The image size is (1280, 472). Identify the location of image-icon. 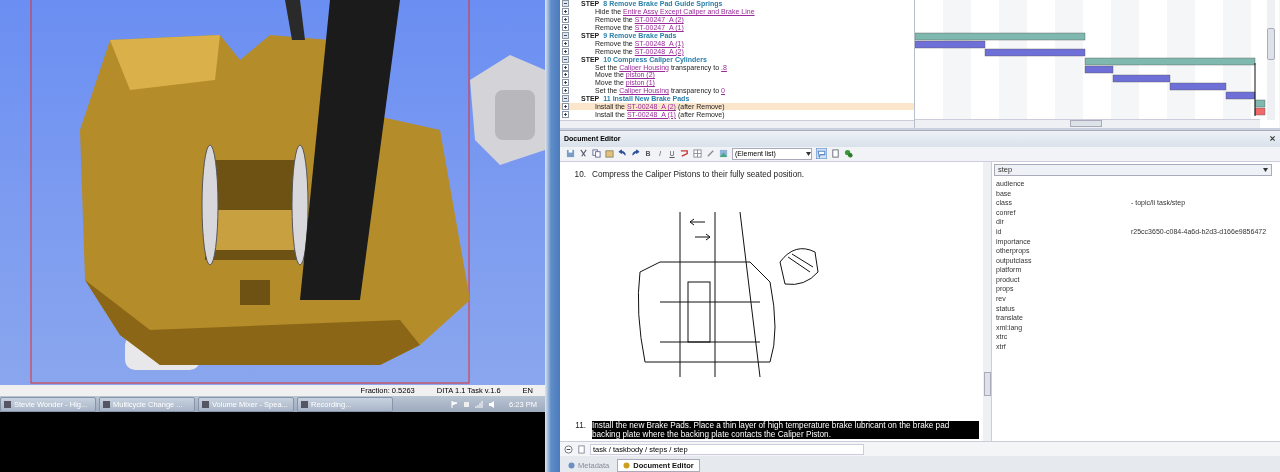
(723, 154).